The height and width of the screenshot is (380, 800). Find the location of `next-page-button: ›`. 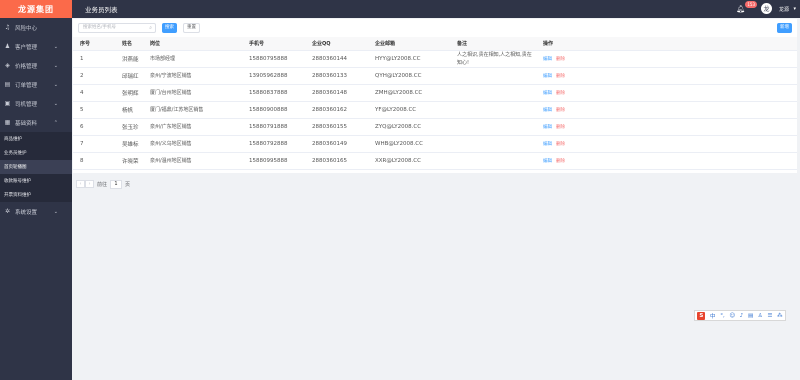

next-page-button: › is located at coordinates (89, 184).